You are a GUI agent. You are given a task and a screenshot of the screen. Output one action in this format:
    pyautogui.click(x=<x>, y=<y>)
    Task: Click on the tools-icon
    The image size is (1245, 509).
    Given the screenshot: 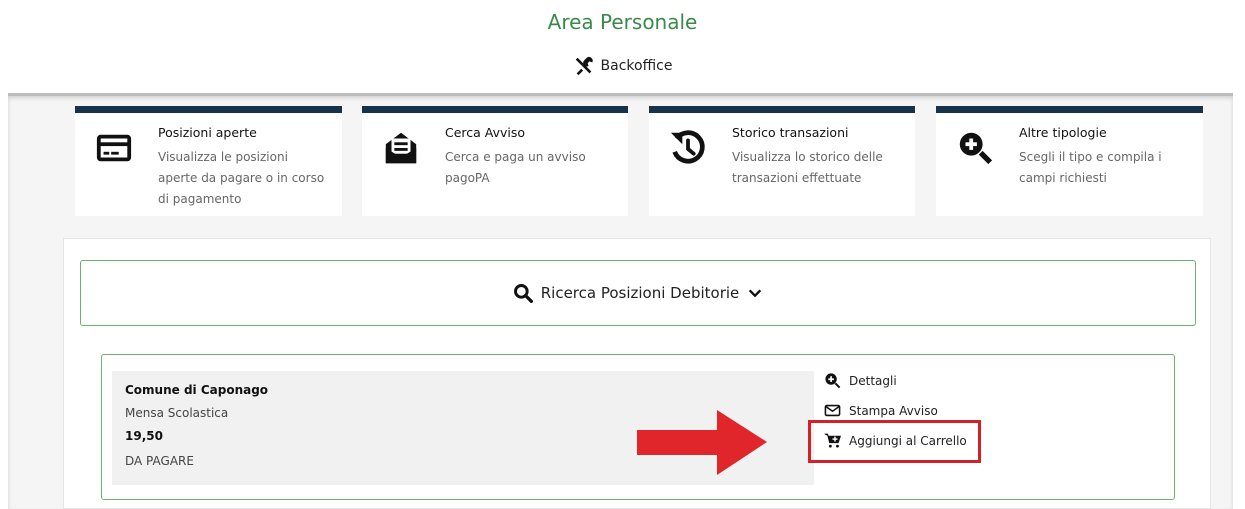 What is the action you would take?
    pyautogui.click(x=584, y=66)
    